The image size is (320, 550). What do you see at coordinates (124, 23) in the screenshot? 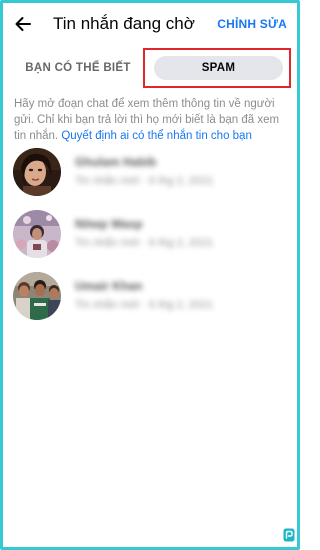
I see `page-title: Tin nhắn đang chờ` at bounding box center [124, 23].